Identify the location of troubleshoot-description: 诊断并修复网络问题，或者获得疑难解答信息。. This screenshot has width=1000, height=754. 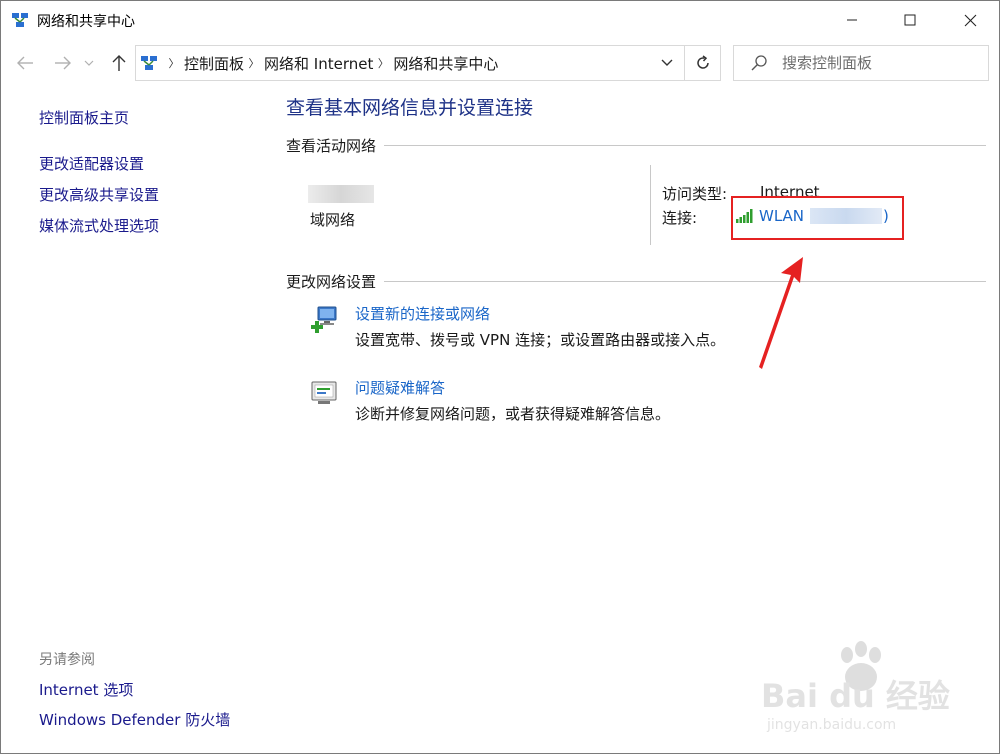
(513, 414).